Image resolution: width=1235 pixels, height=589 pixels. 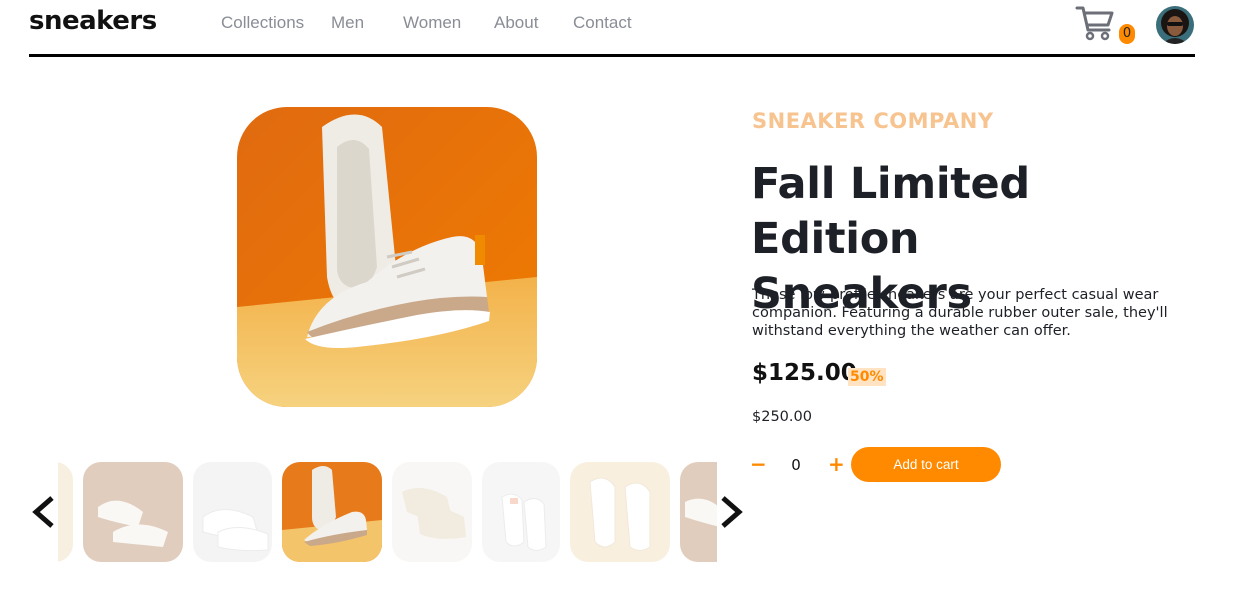 What do you see at coordinates (1095, 23) in the screenshot?
I see `cart-icon` at bounding box center [1095, 23].